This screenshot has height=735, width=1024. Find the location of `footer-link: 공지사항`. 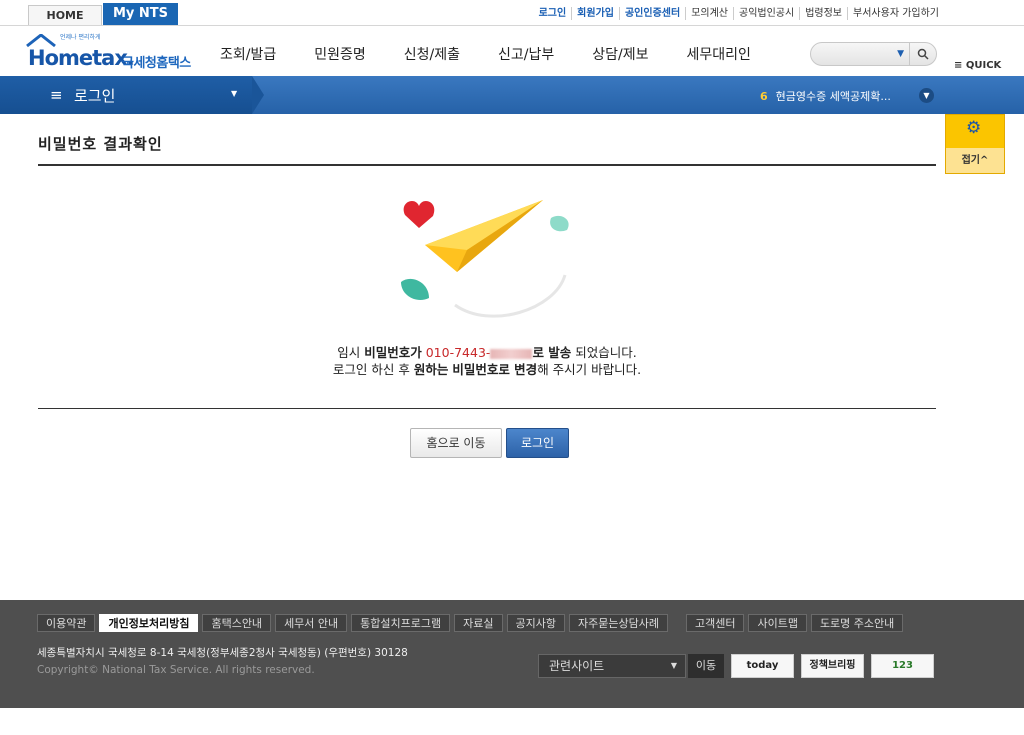

footer-link: 공지사항 is located at coordinates (535, 623).